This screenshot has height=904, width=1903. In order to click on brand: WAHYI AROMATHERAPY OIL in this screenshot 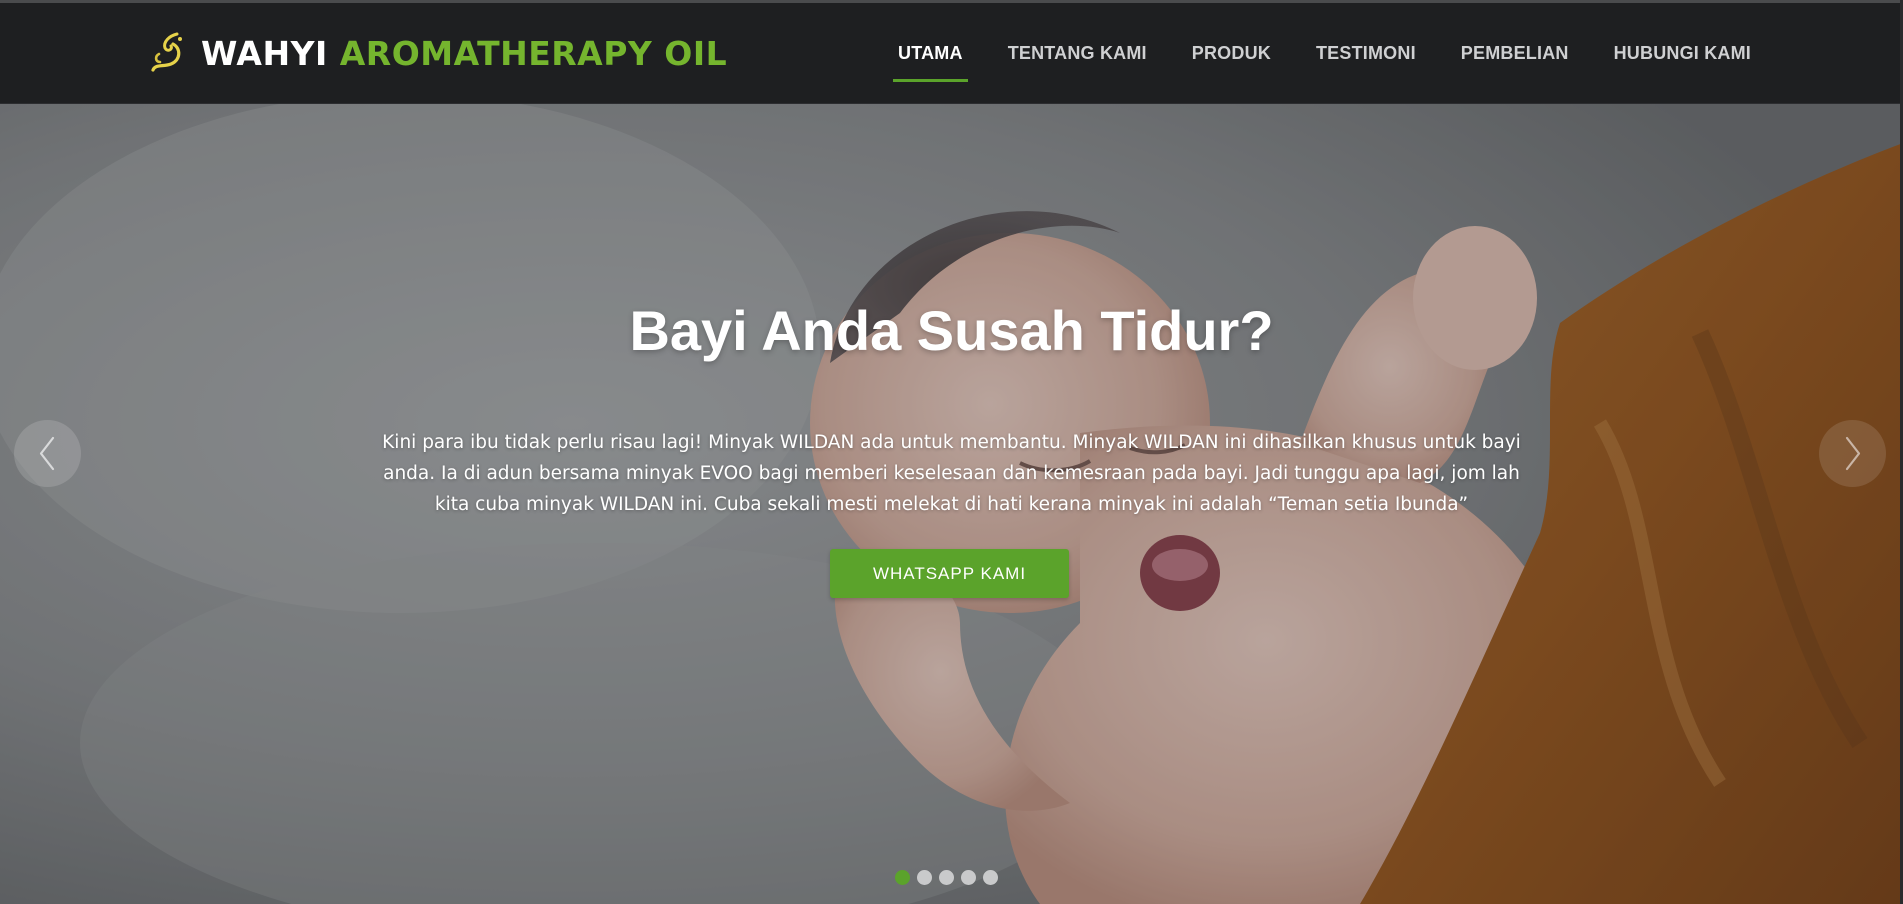, I will do `click(437, 53)`.